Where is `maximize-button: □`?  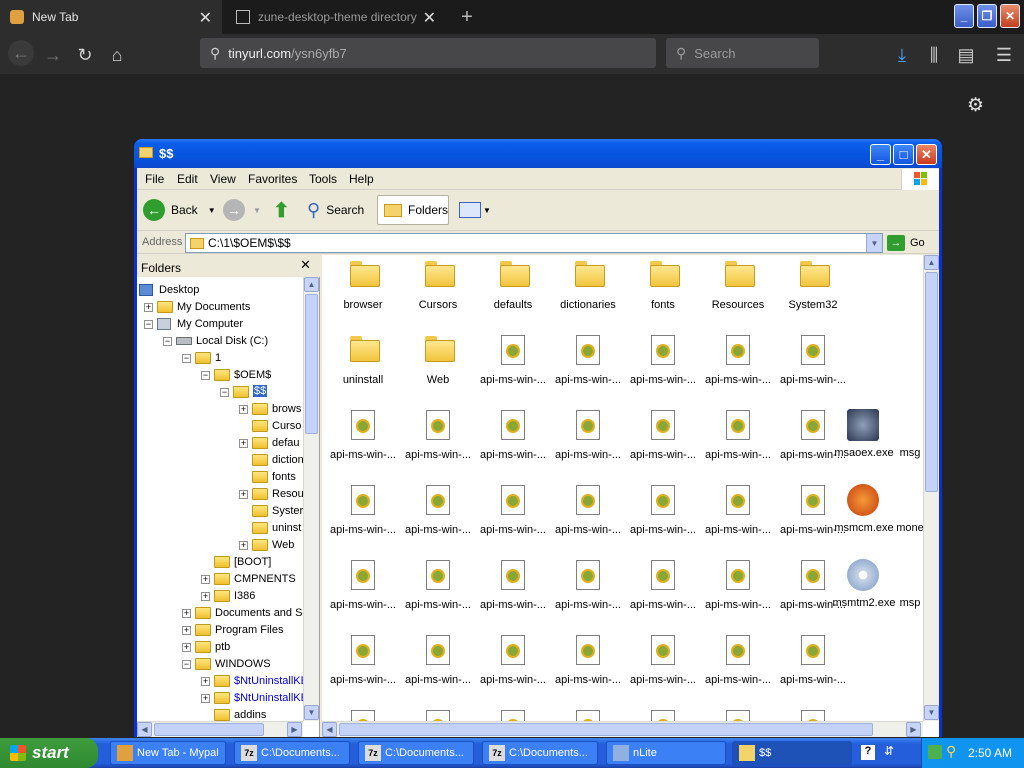
maximize-button: □ is located at coordinates (903, 154).